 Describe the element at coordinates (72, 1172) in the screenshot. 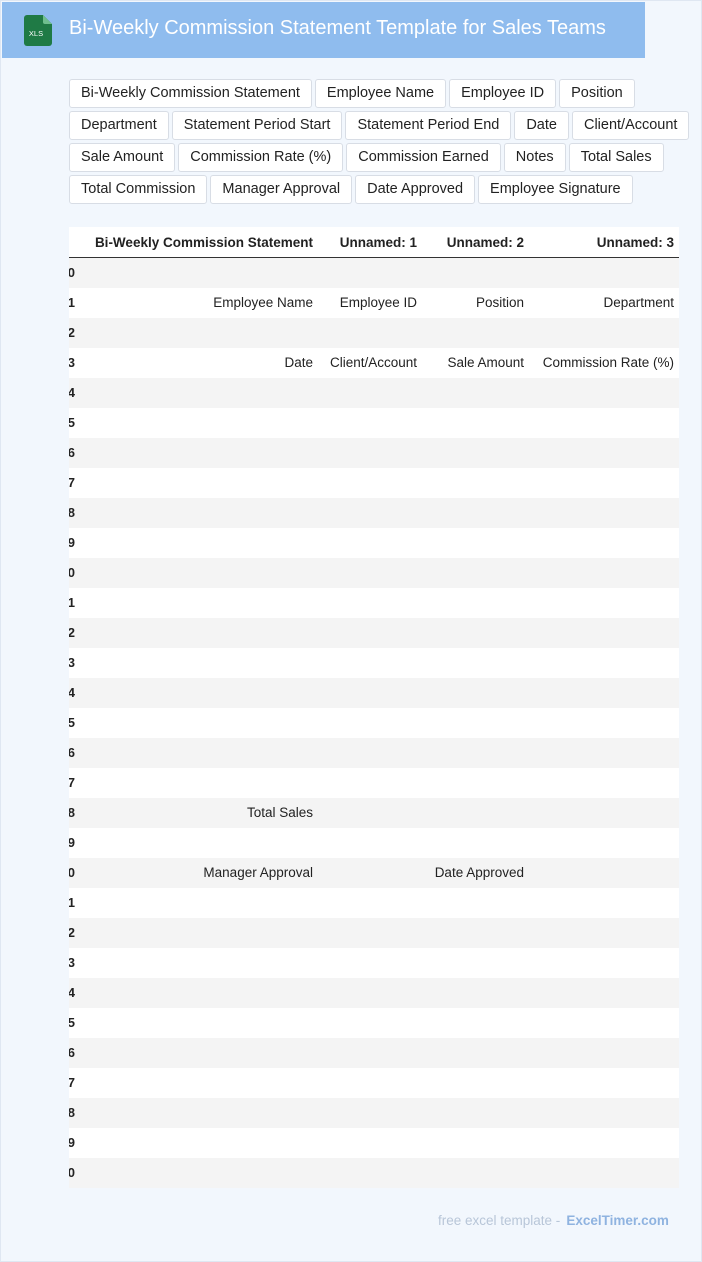

I see `row-index: 30` at that location.